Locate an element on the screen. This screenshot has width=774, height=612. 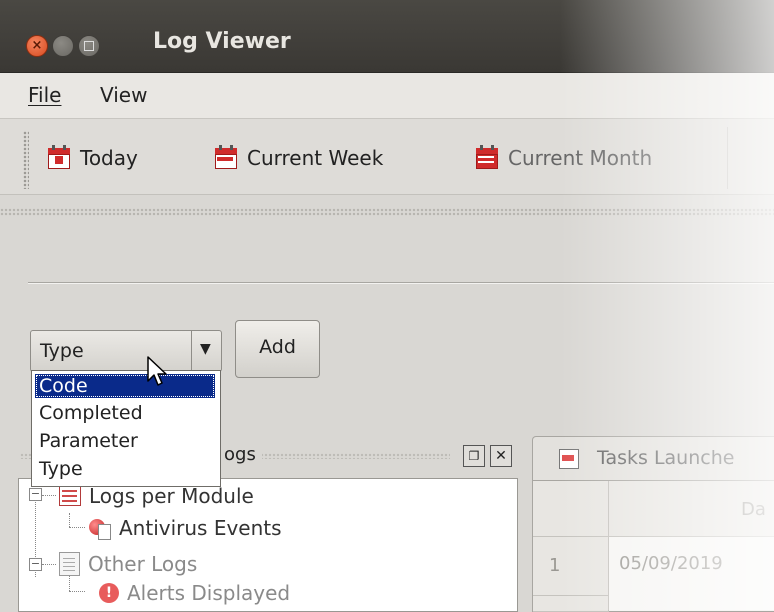
dock-splitter is located at coordinates (387, 212).